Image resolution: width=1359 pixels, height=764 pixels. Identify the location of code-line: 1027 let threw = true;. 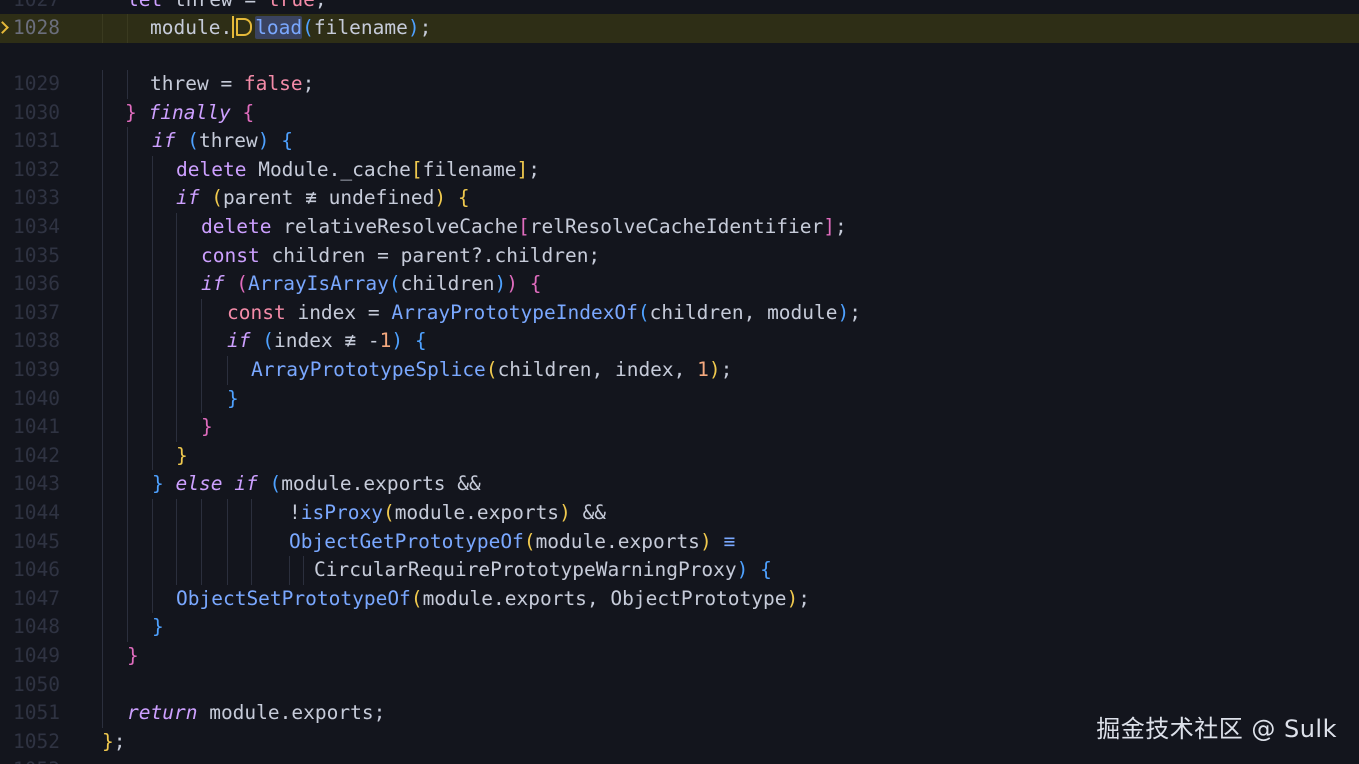
(679, 7).